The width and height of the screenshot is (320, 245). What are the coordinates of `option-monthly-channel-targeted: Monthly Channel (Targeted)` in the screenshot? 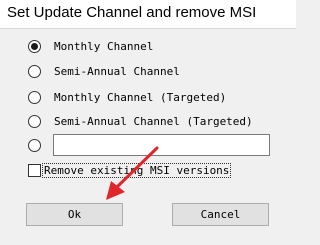 It's located at (127, 97).